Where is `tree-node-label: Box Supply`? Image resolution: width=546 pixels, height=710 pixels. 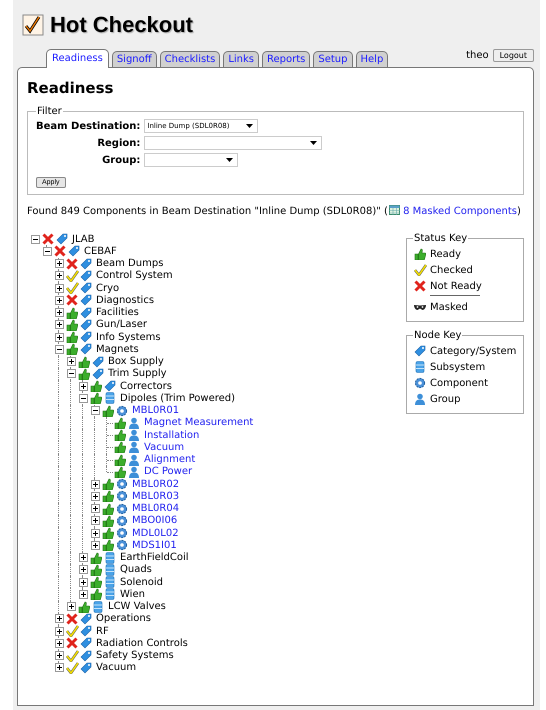 tree-node-label: Box Supply is located at coordinates (136, 362).